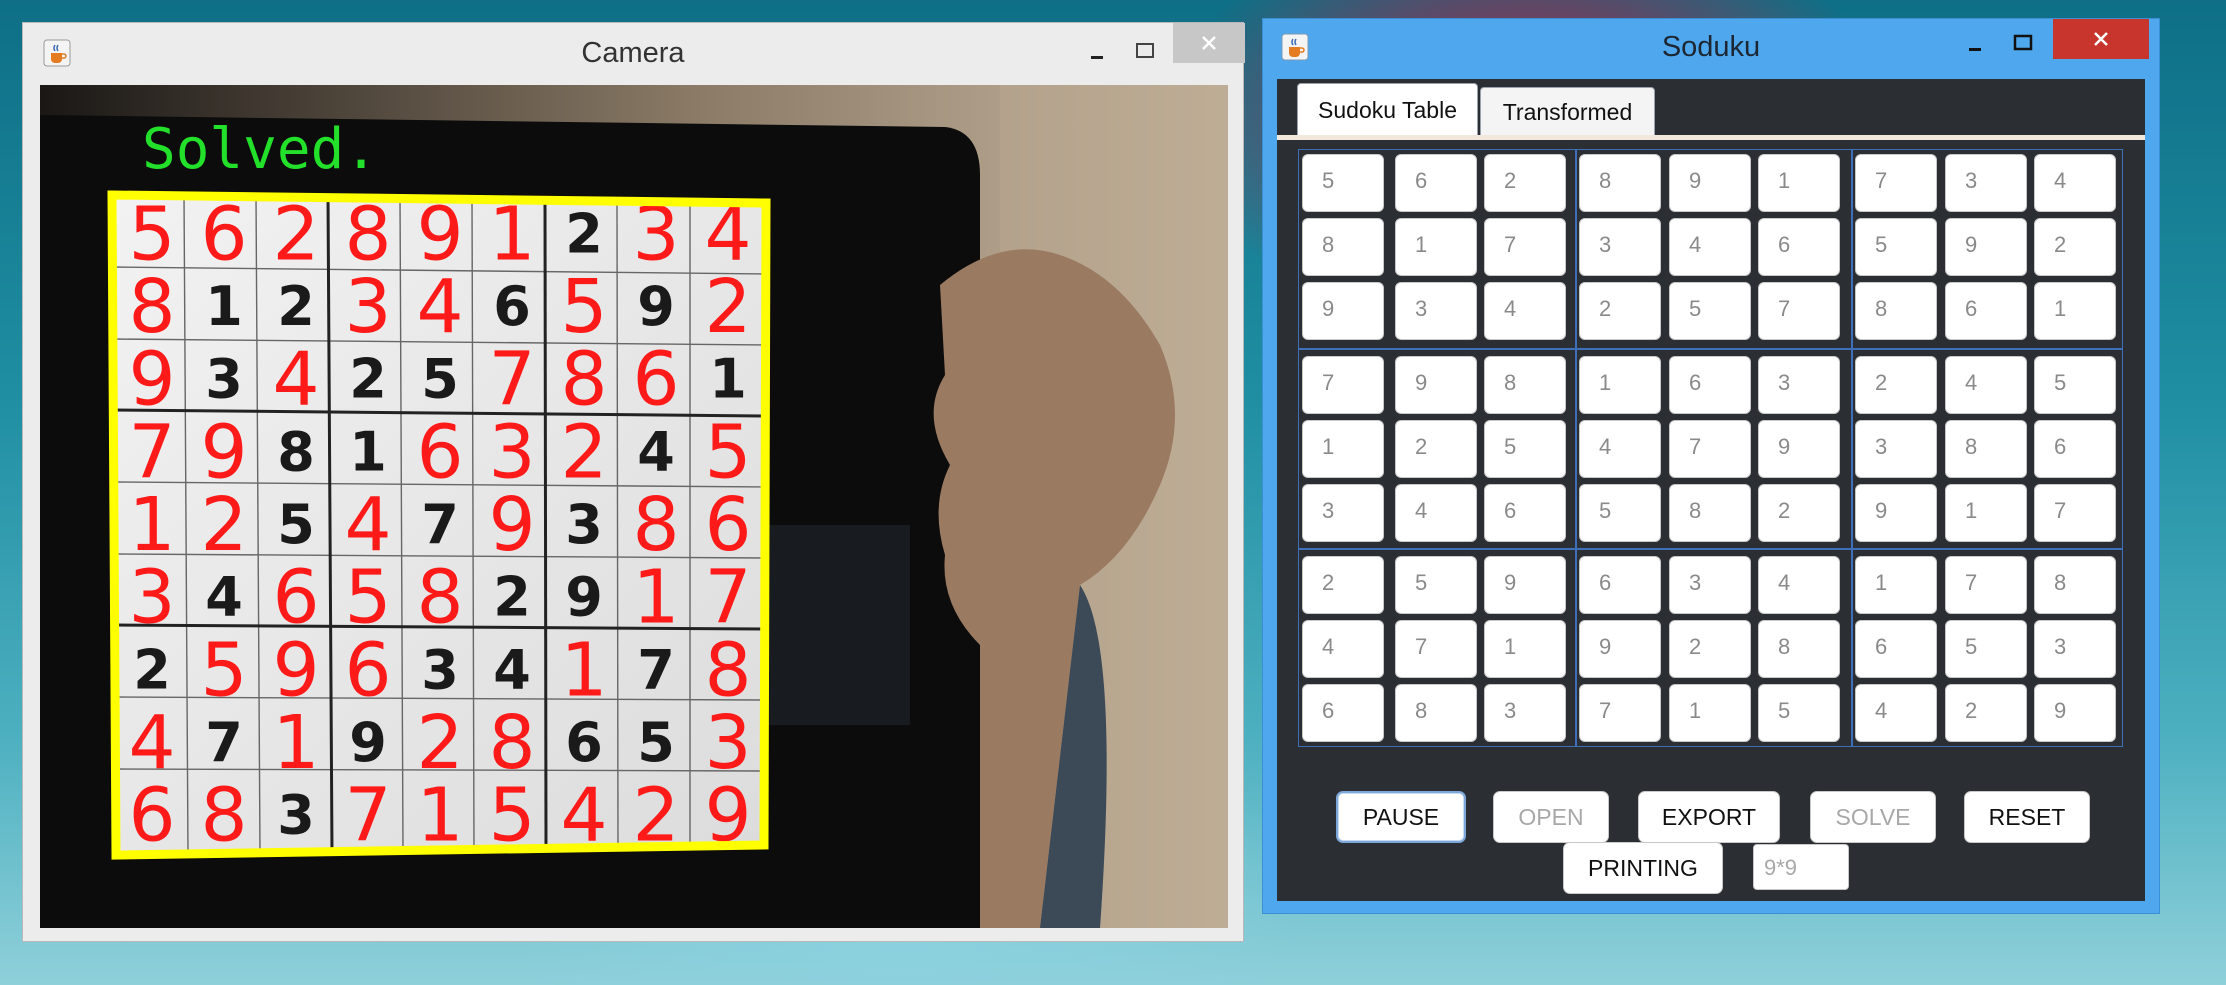 This screenshot has height=985, width=2226. I want to click on sudoku-cell-r6c5: 8, so click(1710, 513).